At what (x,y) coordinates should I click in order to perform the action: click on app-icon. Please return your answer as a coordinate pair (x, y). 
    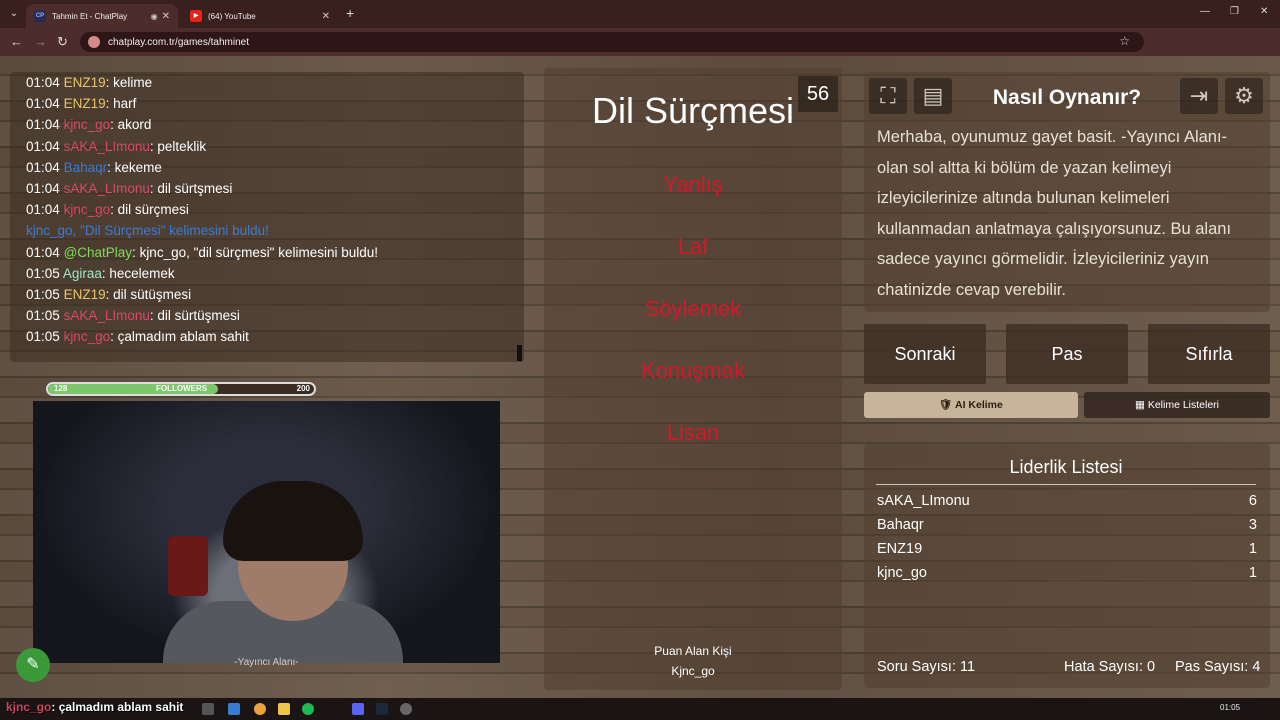
    Looking at the image, I should click on (234, 709).